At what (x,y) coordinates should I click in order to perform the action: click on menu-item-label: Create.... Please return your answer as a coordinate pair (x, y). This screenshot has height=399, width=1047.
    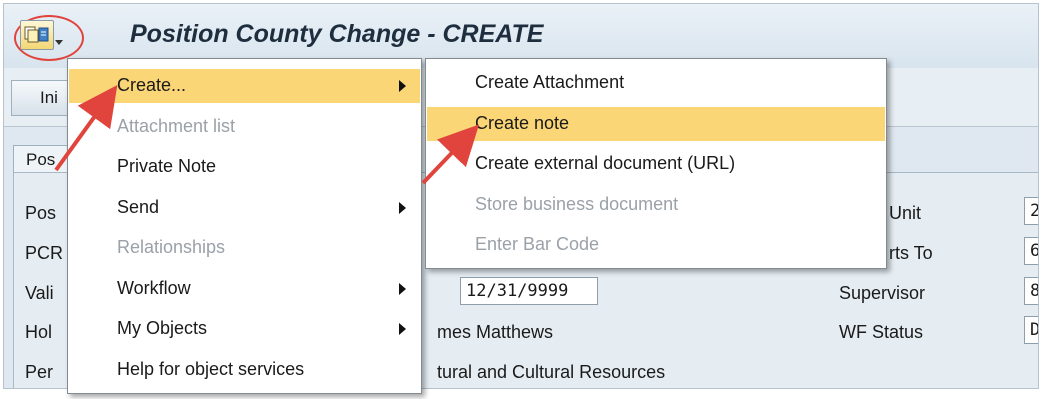
    Looking at the image, I should click on (152, 85).